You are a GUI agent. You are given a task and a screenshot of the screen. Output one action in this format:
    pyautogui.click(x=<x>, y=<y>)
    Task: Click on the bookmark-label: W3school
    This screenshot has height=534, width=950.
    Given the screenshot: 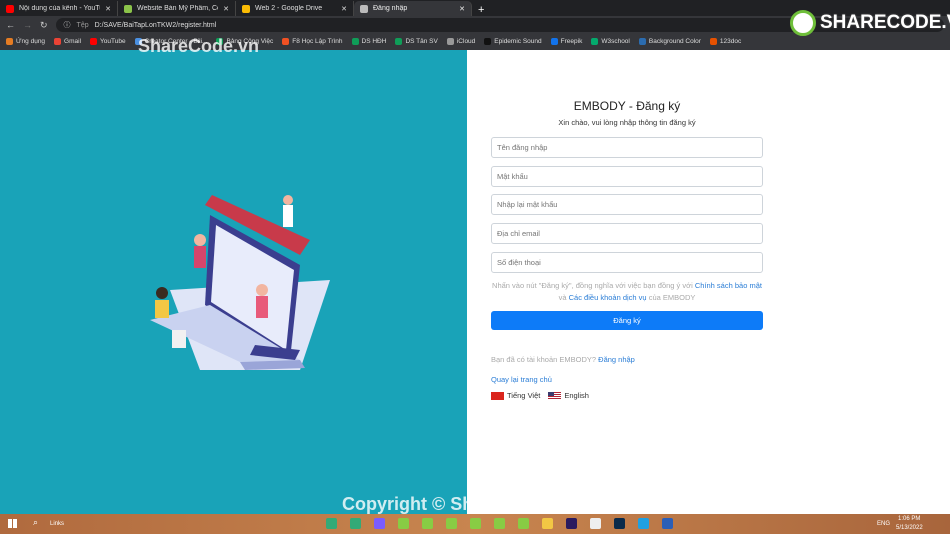 What is the action you would take?
    pyautogui.click(x=615, y=42)
    